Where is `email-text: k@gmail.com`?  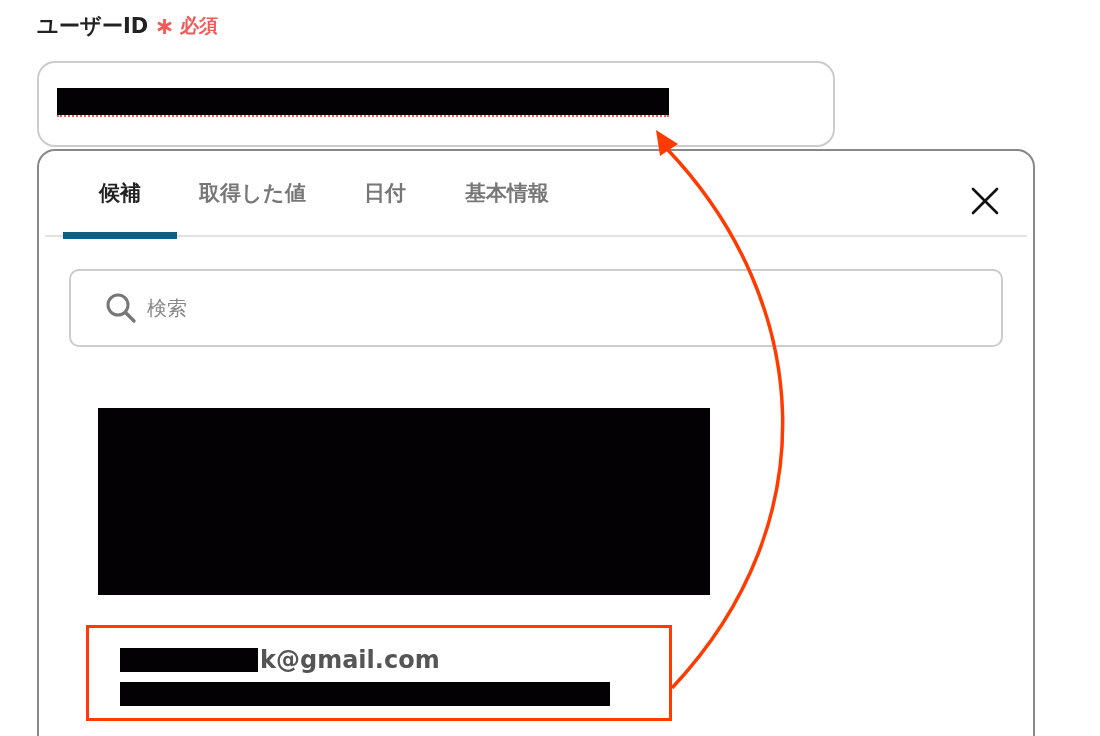 email-text: k@gmail.com is located at coordinates (350, 660).